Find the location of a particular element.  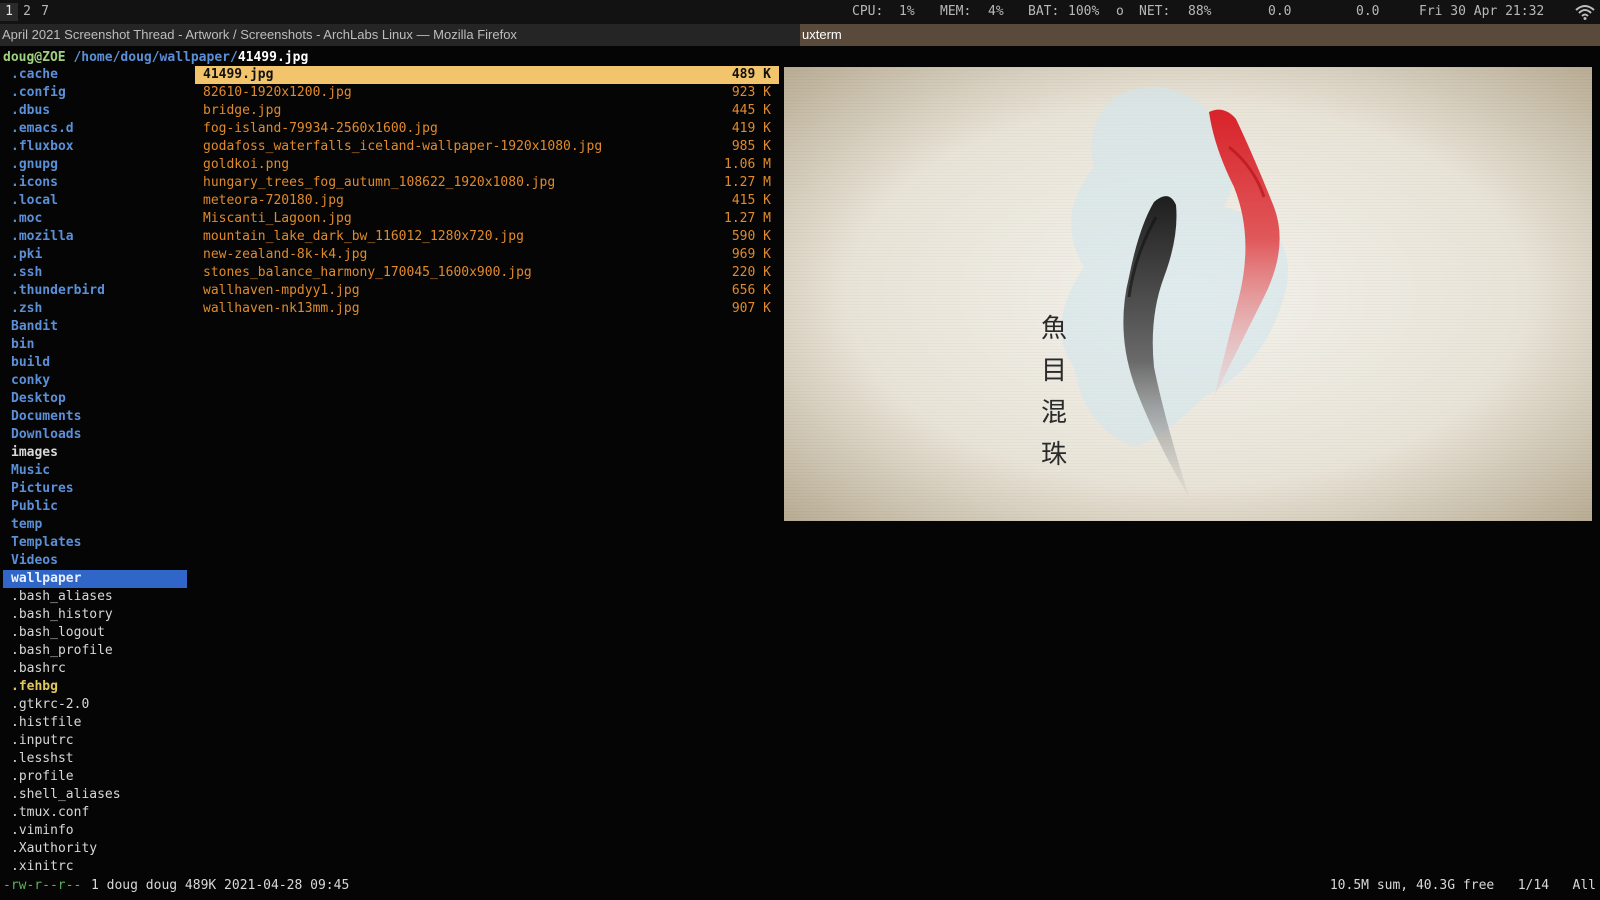

wifi-icon is located at coordinates (1585, 12).